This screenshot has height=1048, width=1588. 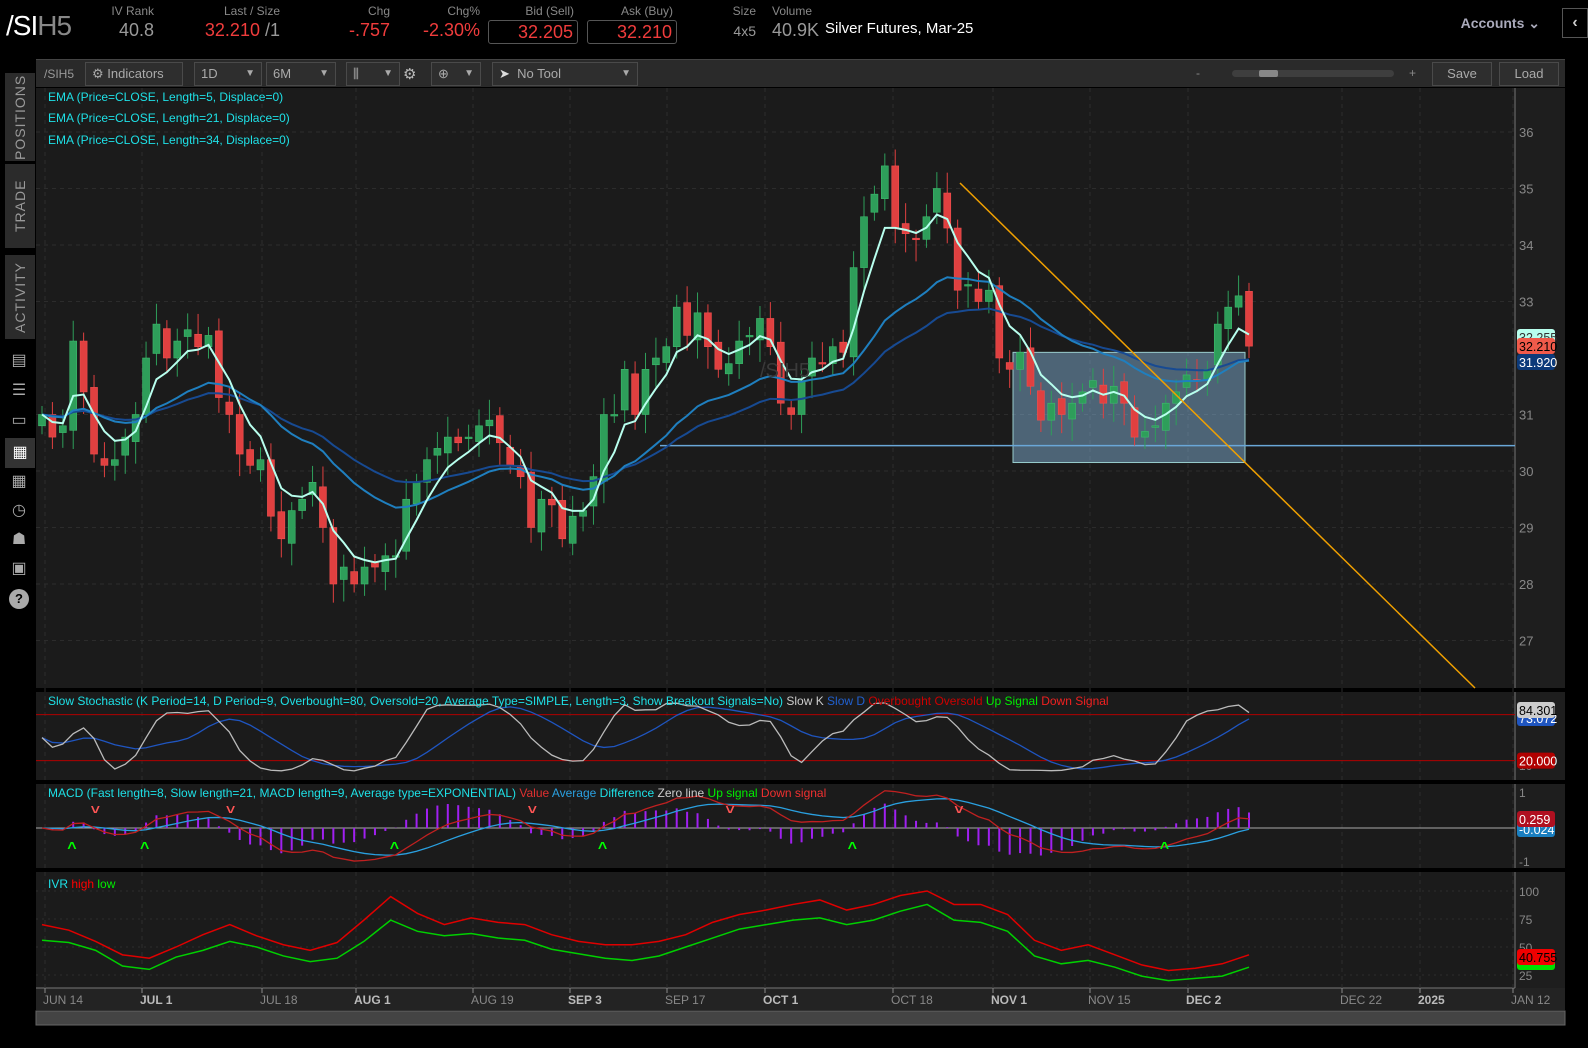 What do you see at coordinates (781, 1000) in the screenshot?
I see `time-tick-label: OCT 1` at bounding box center [781, 1000].